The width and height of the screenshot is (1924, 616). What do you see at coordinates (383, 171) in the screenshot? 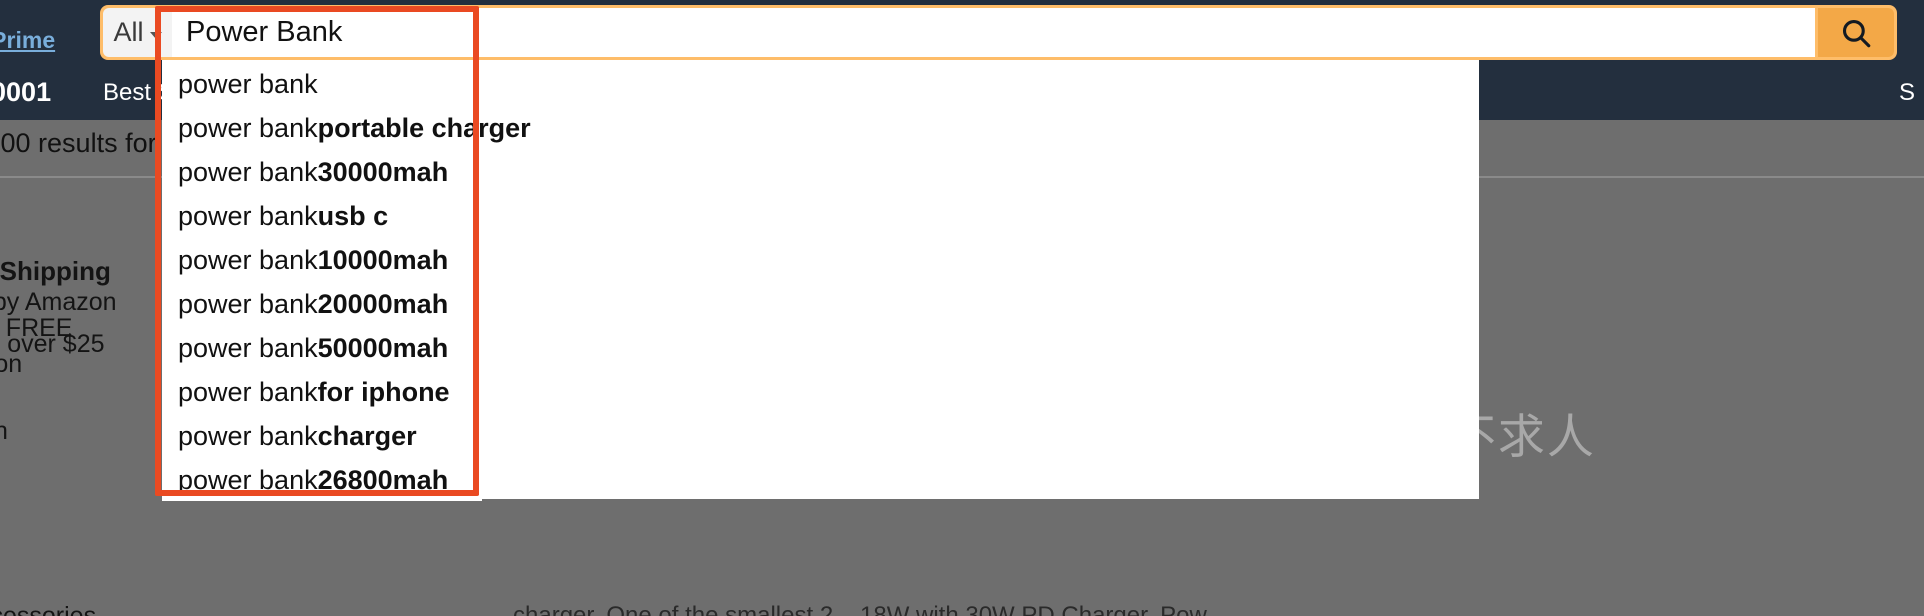
I see `suggestion-bold: 30000mah` at bounding box center [383, 171].